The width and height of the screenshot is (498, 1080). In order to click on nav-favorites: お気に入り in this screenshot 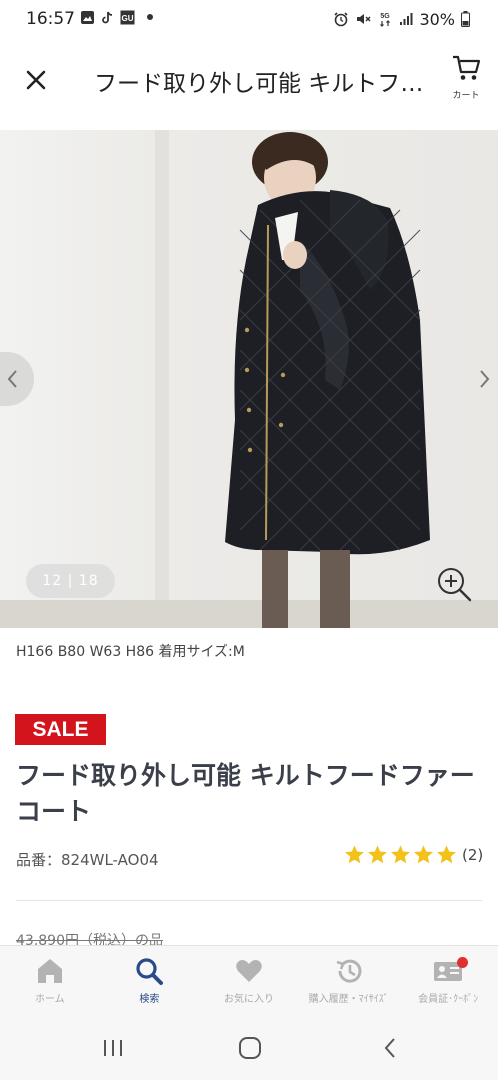, I will do `click(249, 981)`.